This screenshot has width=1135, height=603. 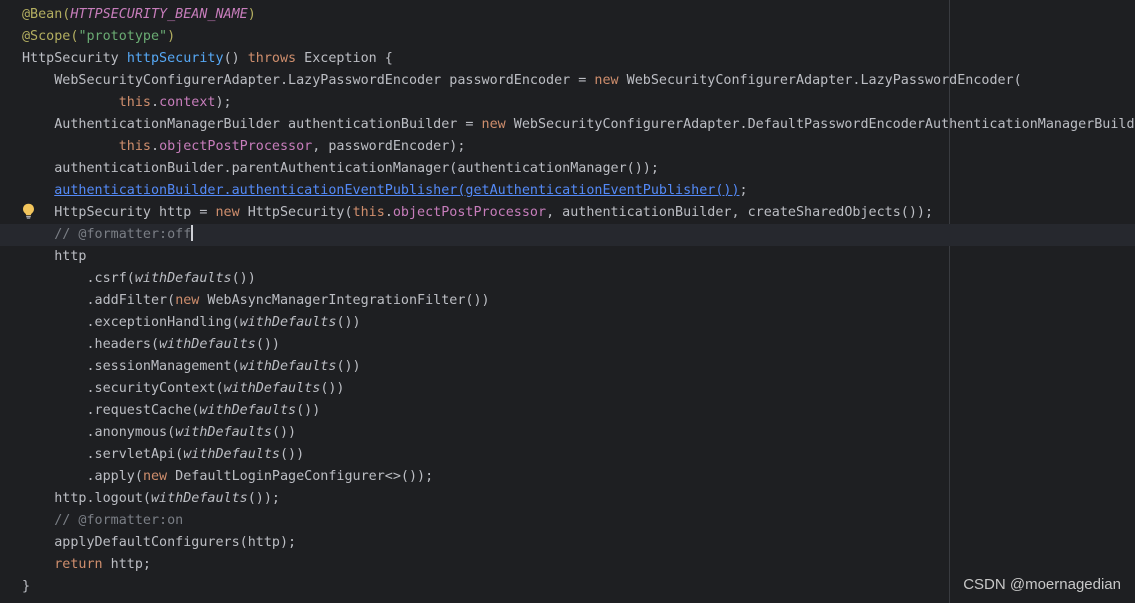 I want to click on code-token-plain: .addFilter(, so click(x=131, y=300).